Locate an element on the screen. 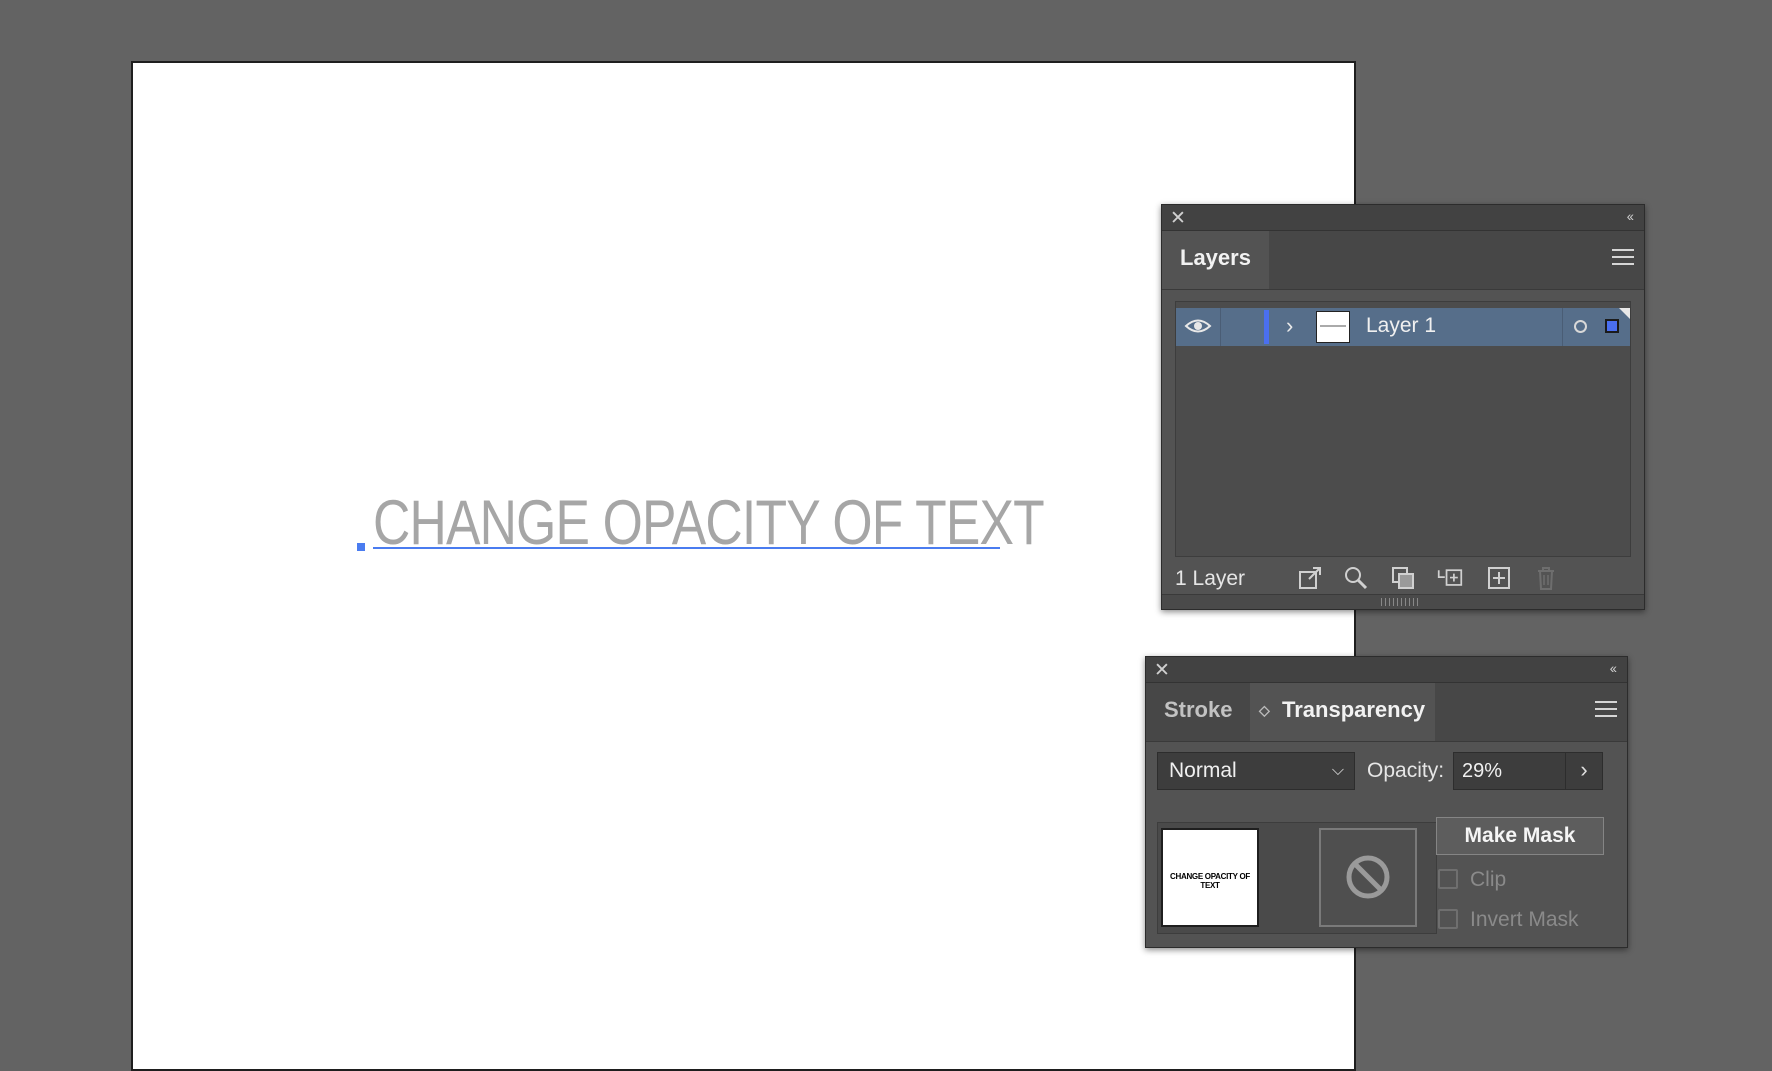 This screenshot has width=1772, height=1071. expand-chevron-icon: › is located at coordinates (1289, 326).